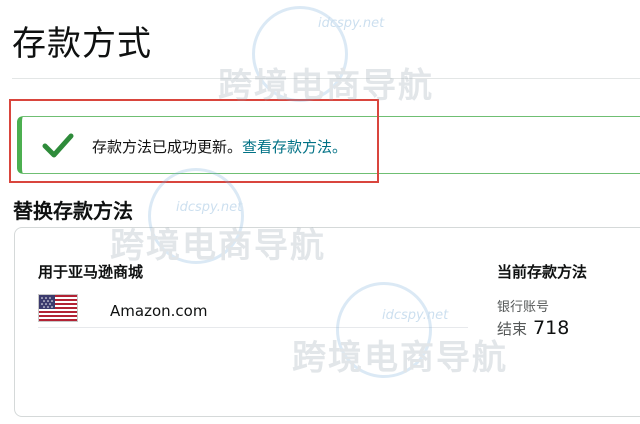 Image resolution: width=640 pixels, height=424 pixels. What do you see at coordinates (512, 329) in the screenshot?
I see `ending-label: 结束` at bounding box center [512, 329].